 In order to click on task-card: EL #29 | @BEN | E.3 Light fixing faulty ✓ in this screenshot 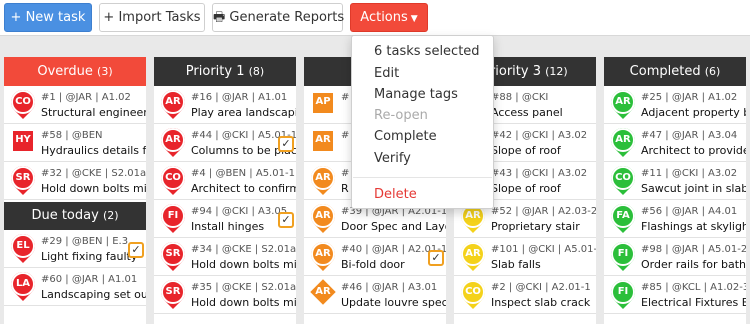, I will do `click(75, 249)`.